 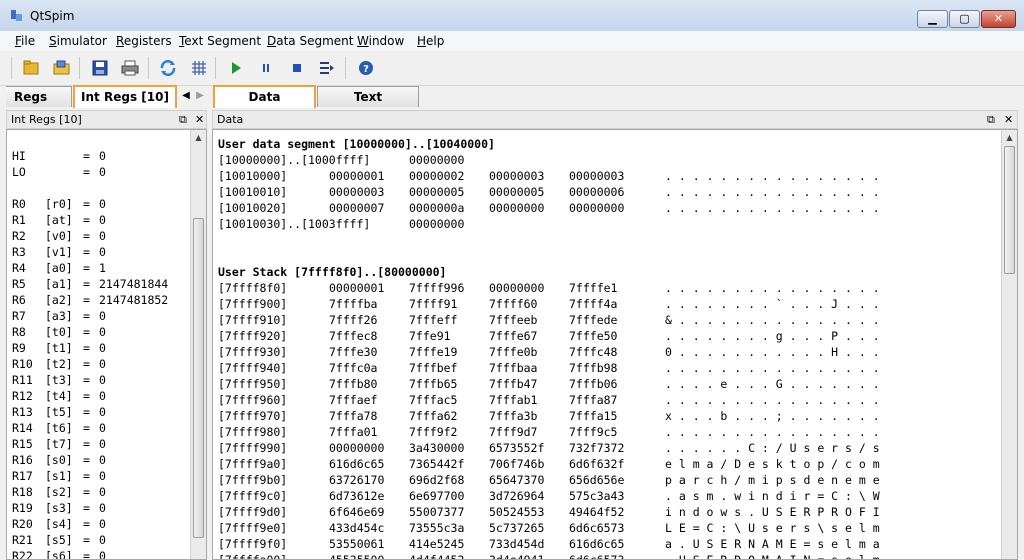 I want to click on register-name: R7, so click(x=19, y=316).